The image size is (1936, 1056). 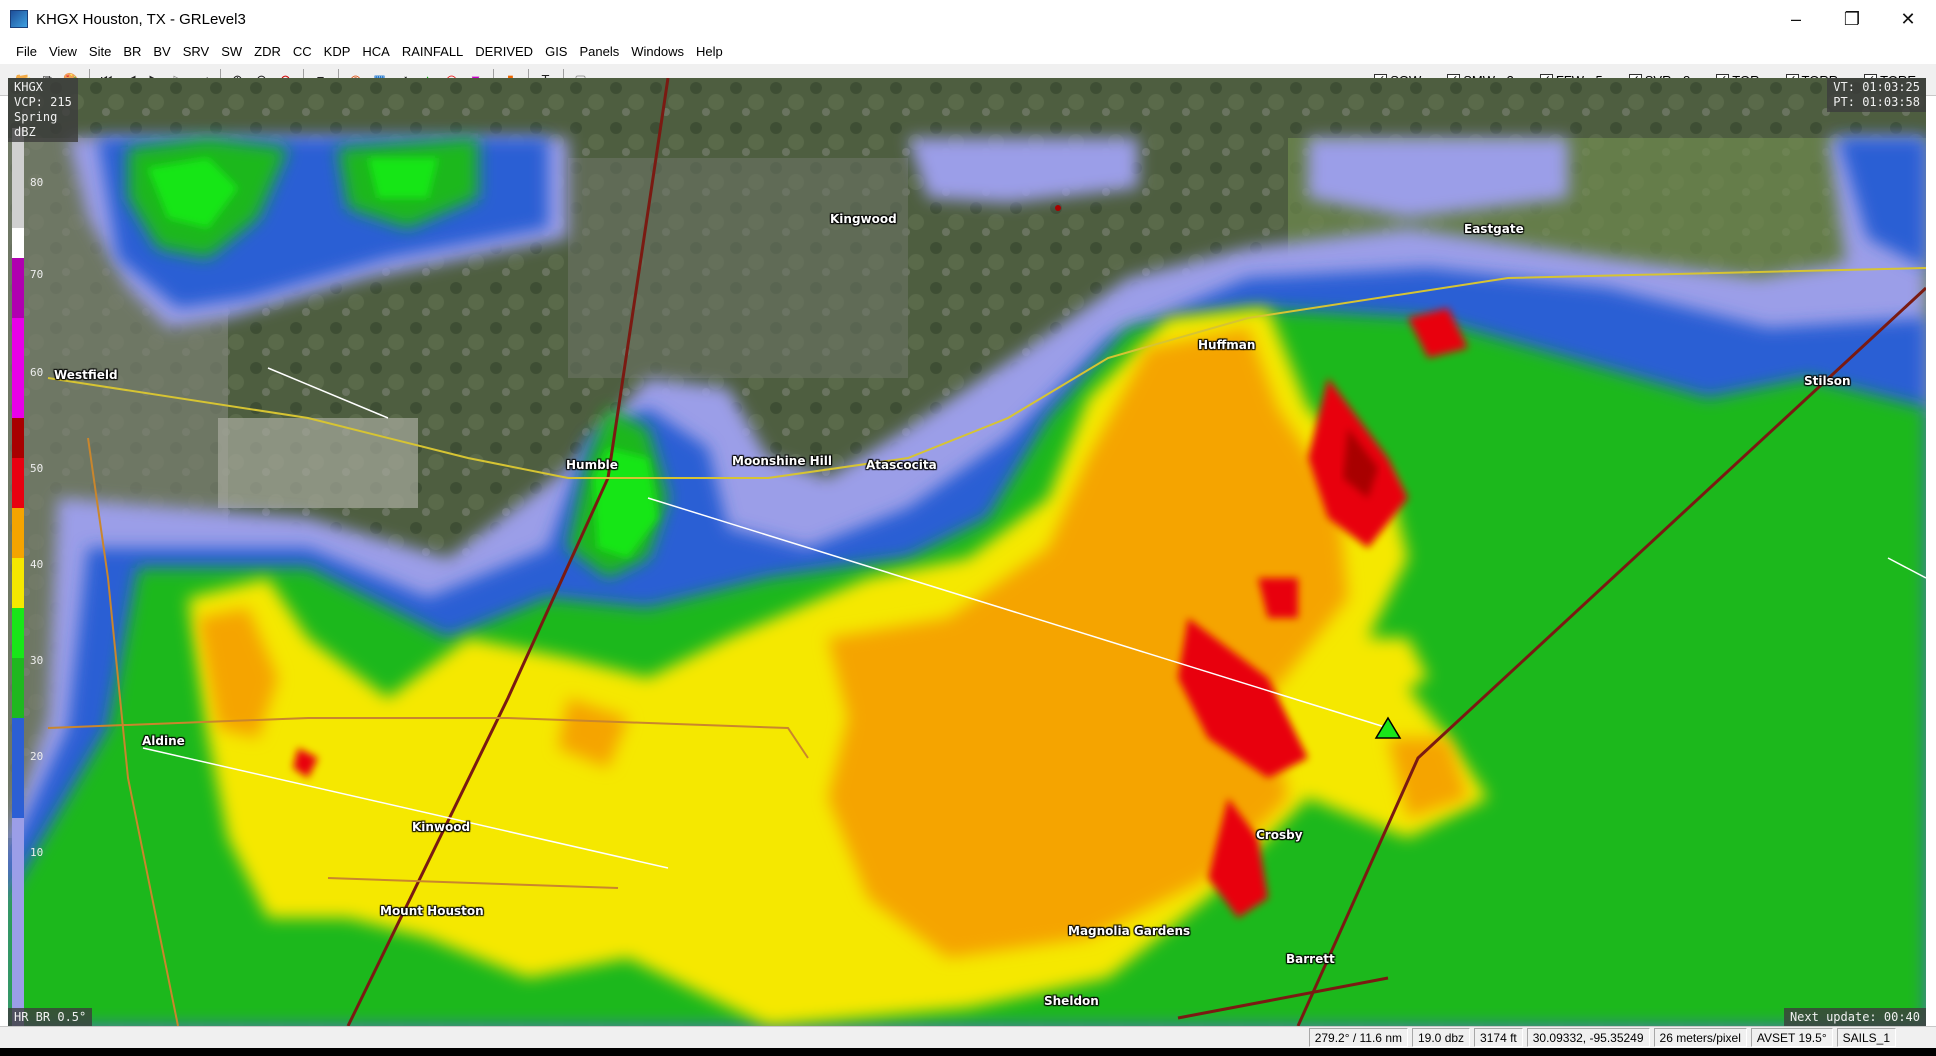 I want to click on menu-gis: GIS, so click(x=556, y=51).